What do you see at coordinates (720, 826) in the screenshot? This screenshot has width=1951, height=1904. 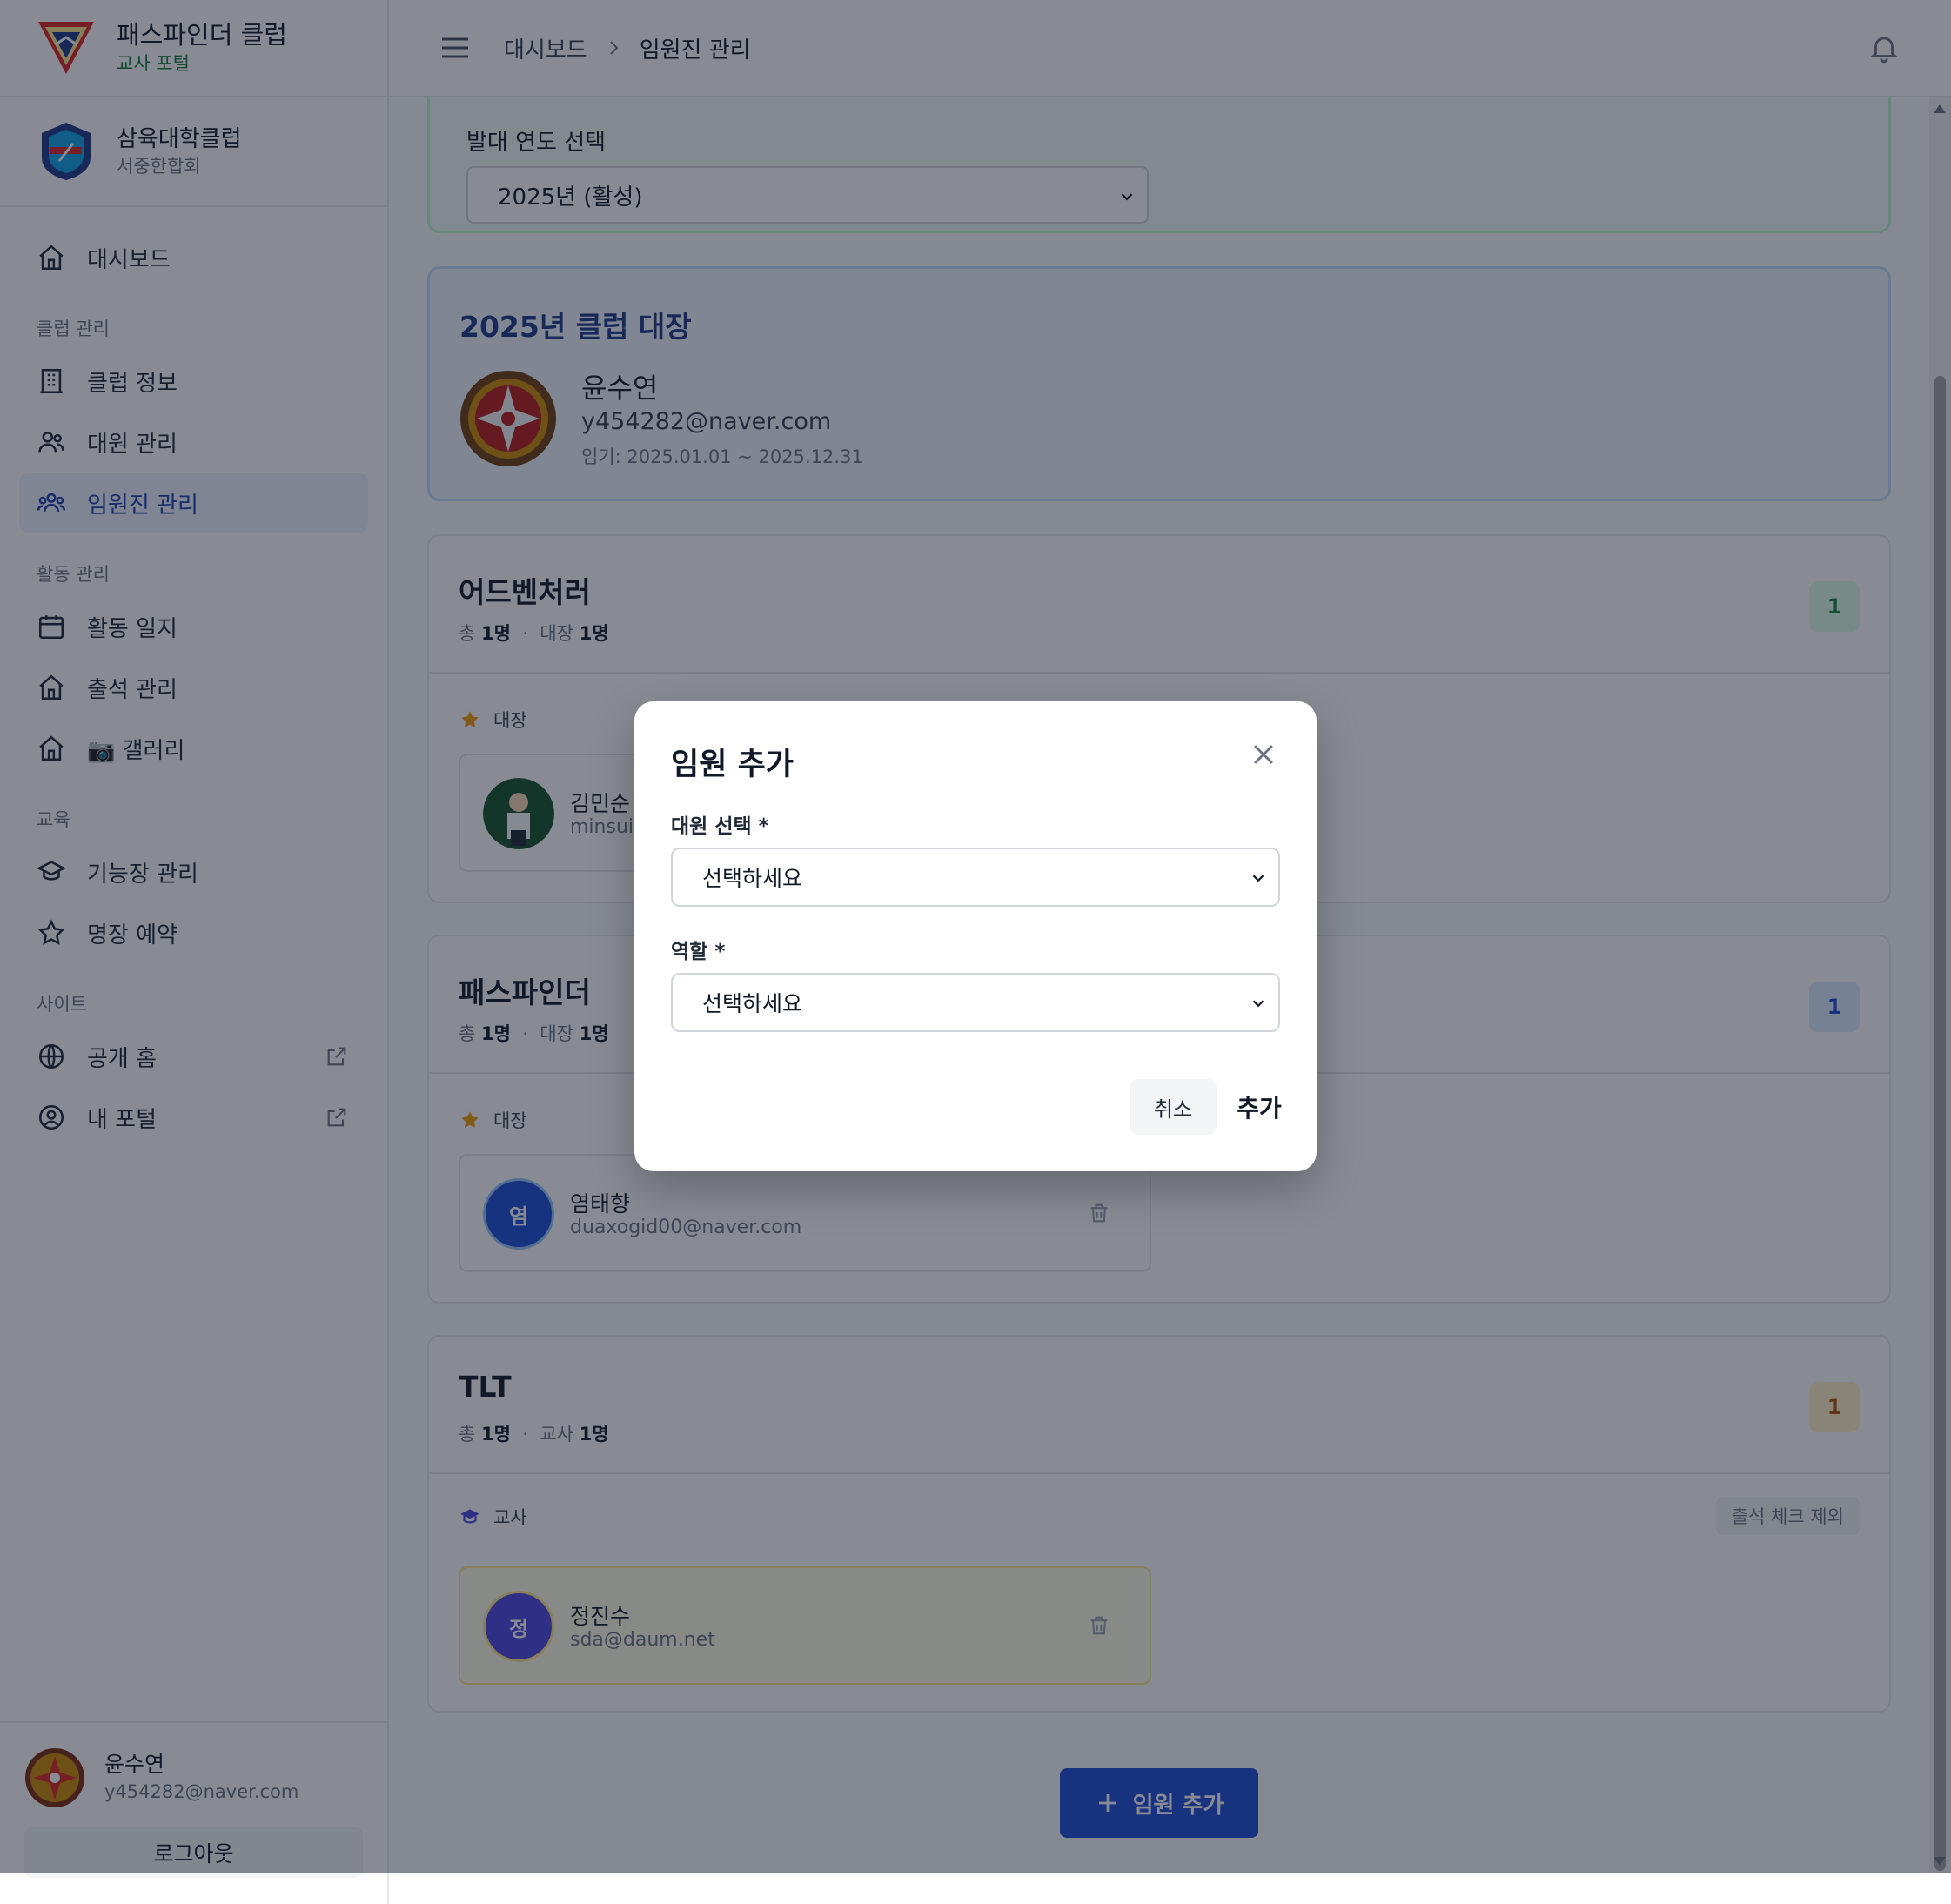 I see `member-select-label: 대원 선택 *` at bounding box center [720, 826].